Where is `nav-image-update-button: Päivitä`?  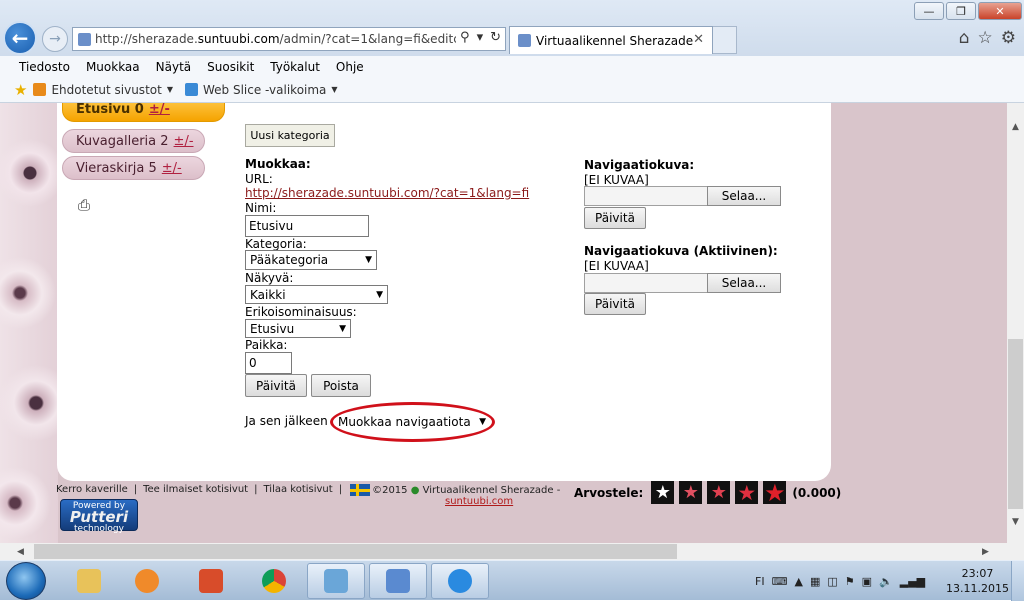
nav-image-update-button: Päivitä is located at coordinates (615, 218).